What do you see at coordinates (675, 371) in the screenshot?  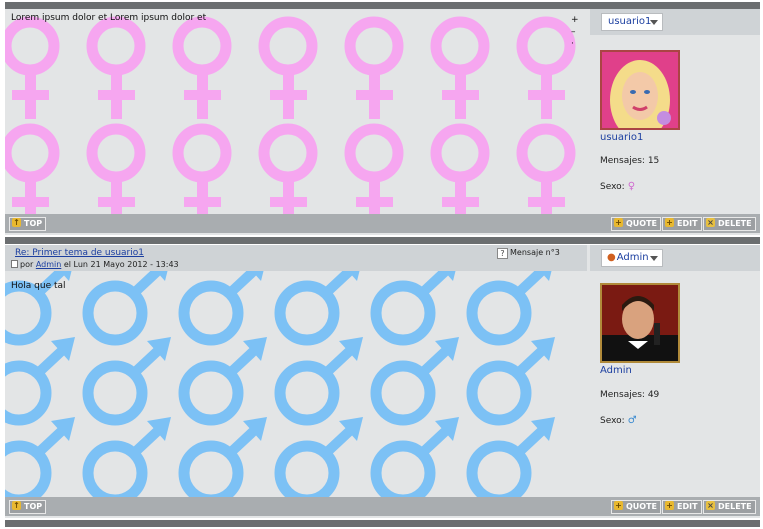 I see `post-2-sidebar: ●Admin Admin Mensajes: 49 Sexo: ♂` at bounding box center [675, 371].